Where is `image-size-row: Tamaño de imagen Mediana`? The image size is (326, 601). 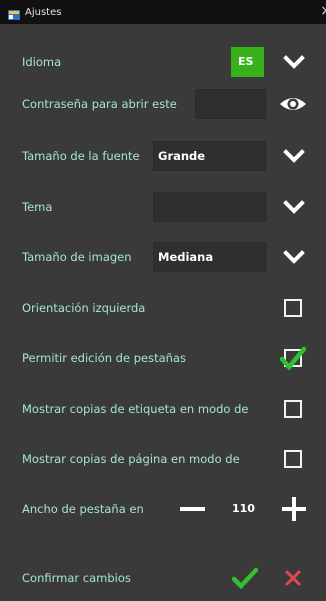 image-size-row: Tamaño de imagen Mediana is located at coordinates (163, 256).